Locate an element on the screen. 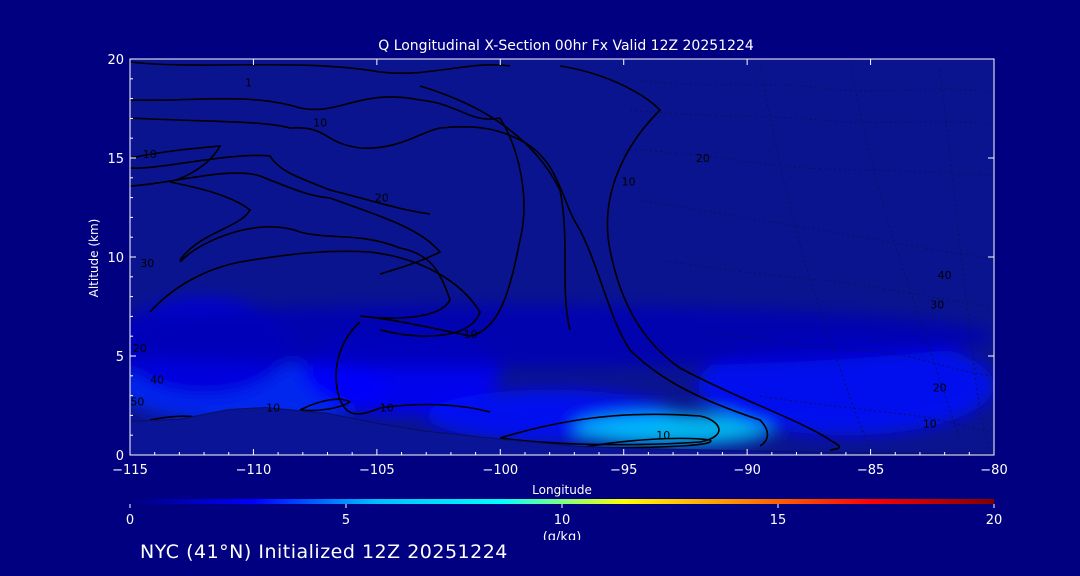 This screenshot has height=576, width=1080. colorbar-tick-label: 15 is located at coordinates (778, 520).